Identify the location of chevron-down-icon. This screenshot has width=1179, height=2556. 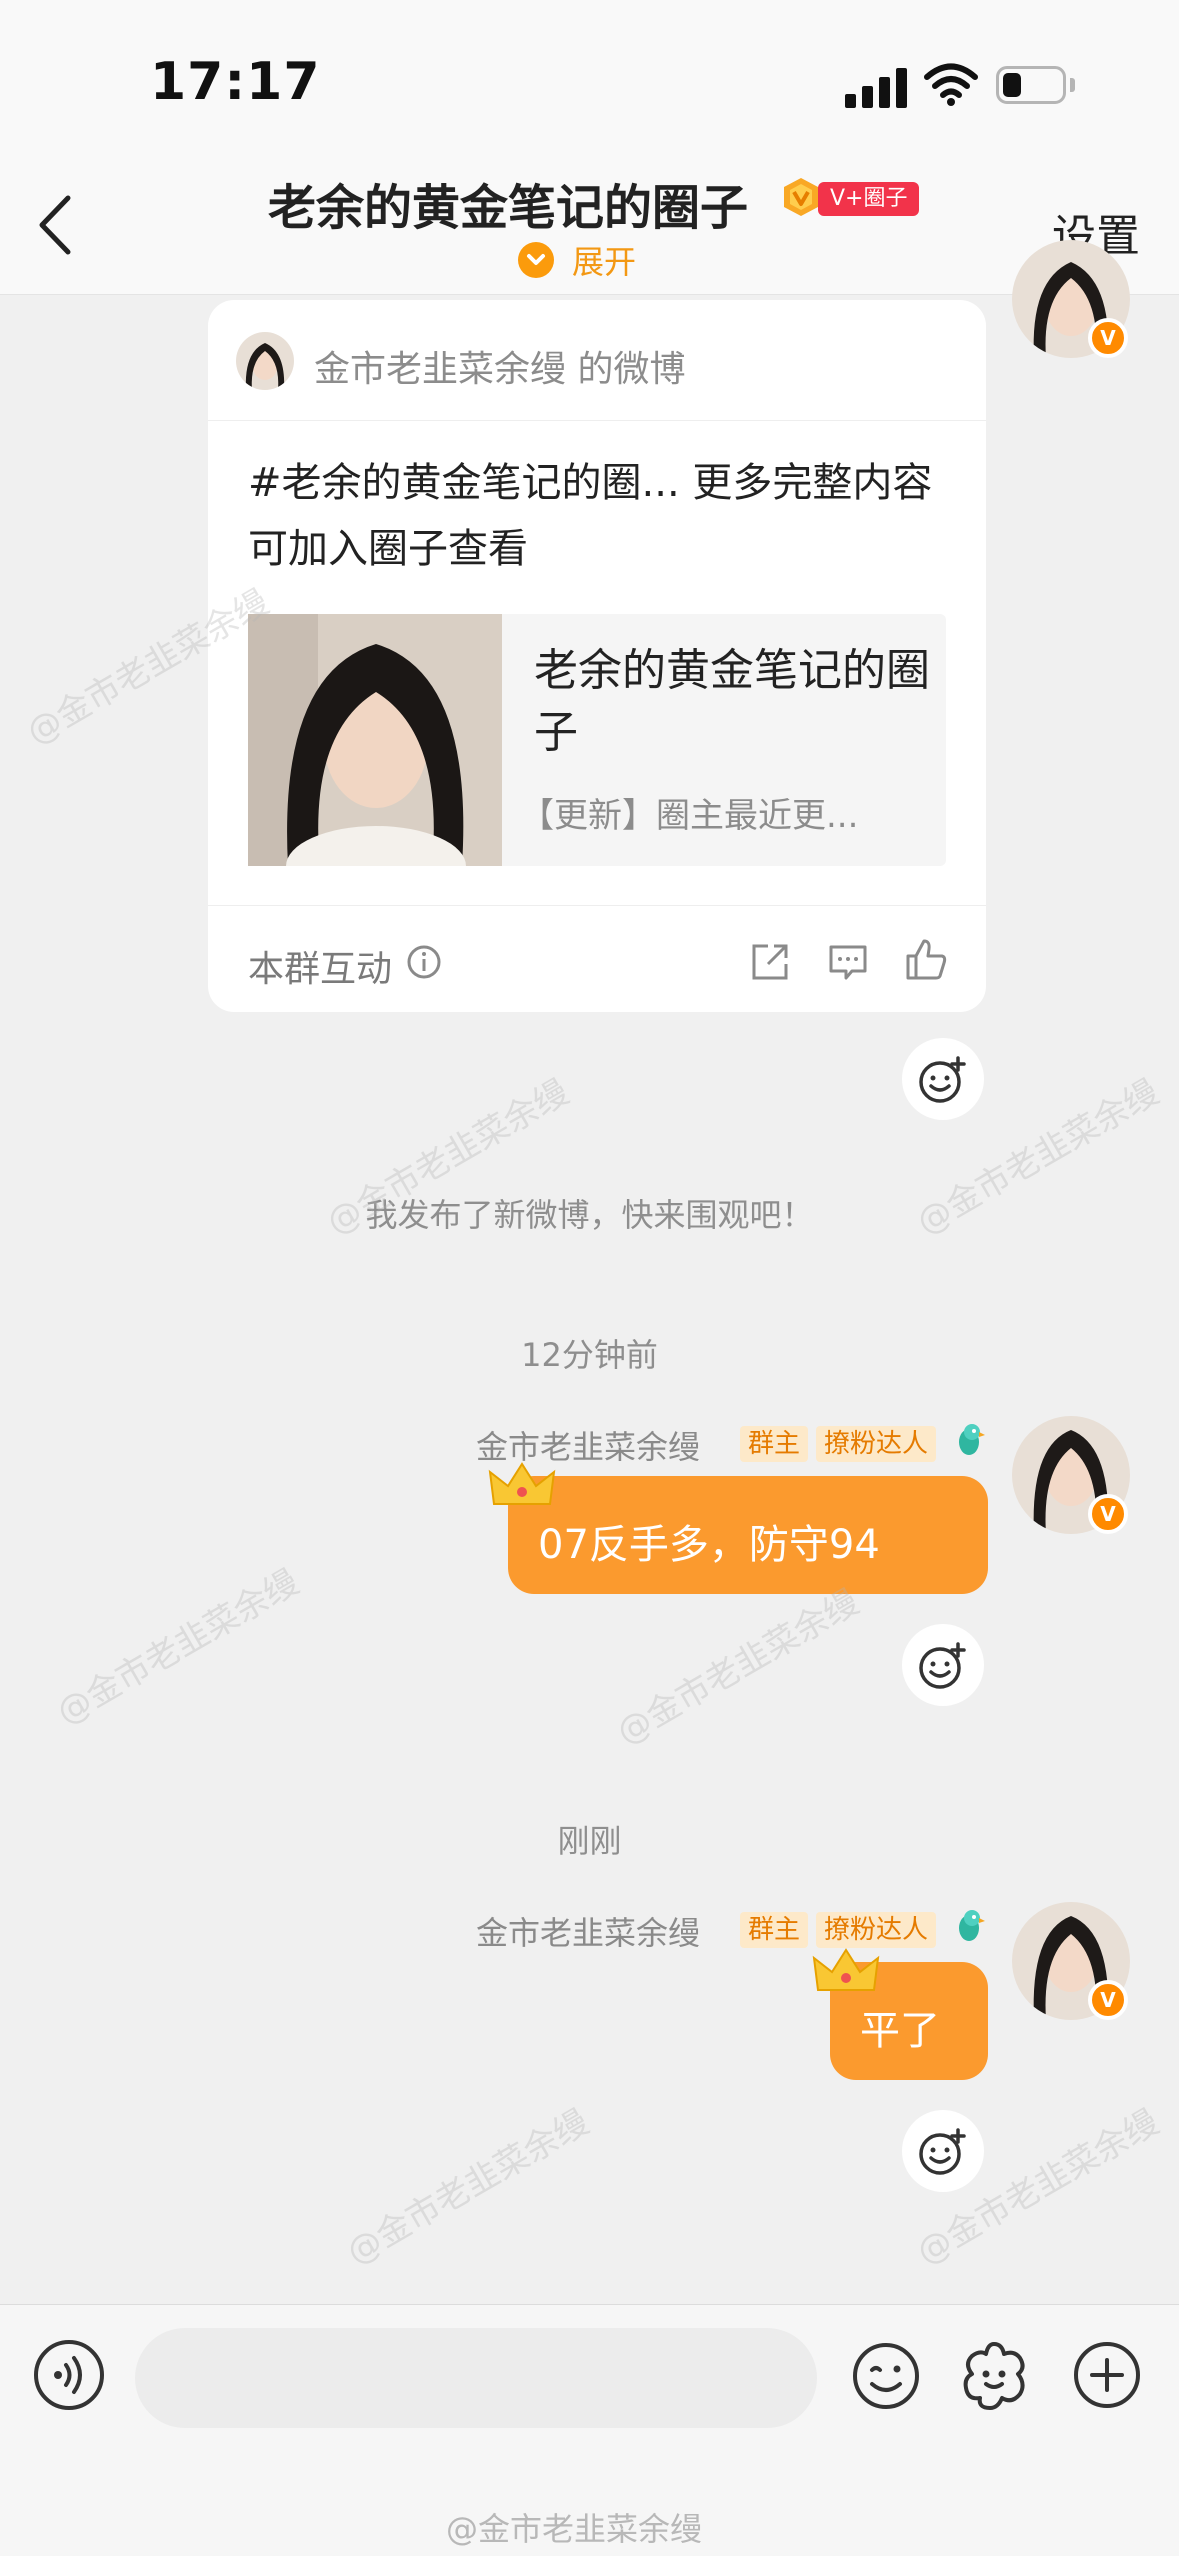
(536, 260).